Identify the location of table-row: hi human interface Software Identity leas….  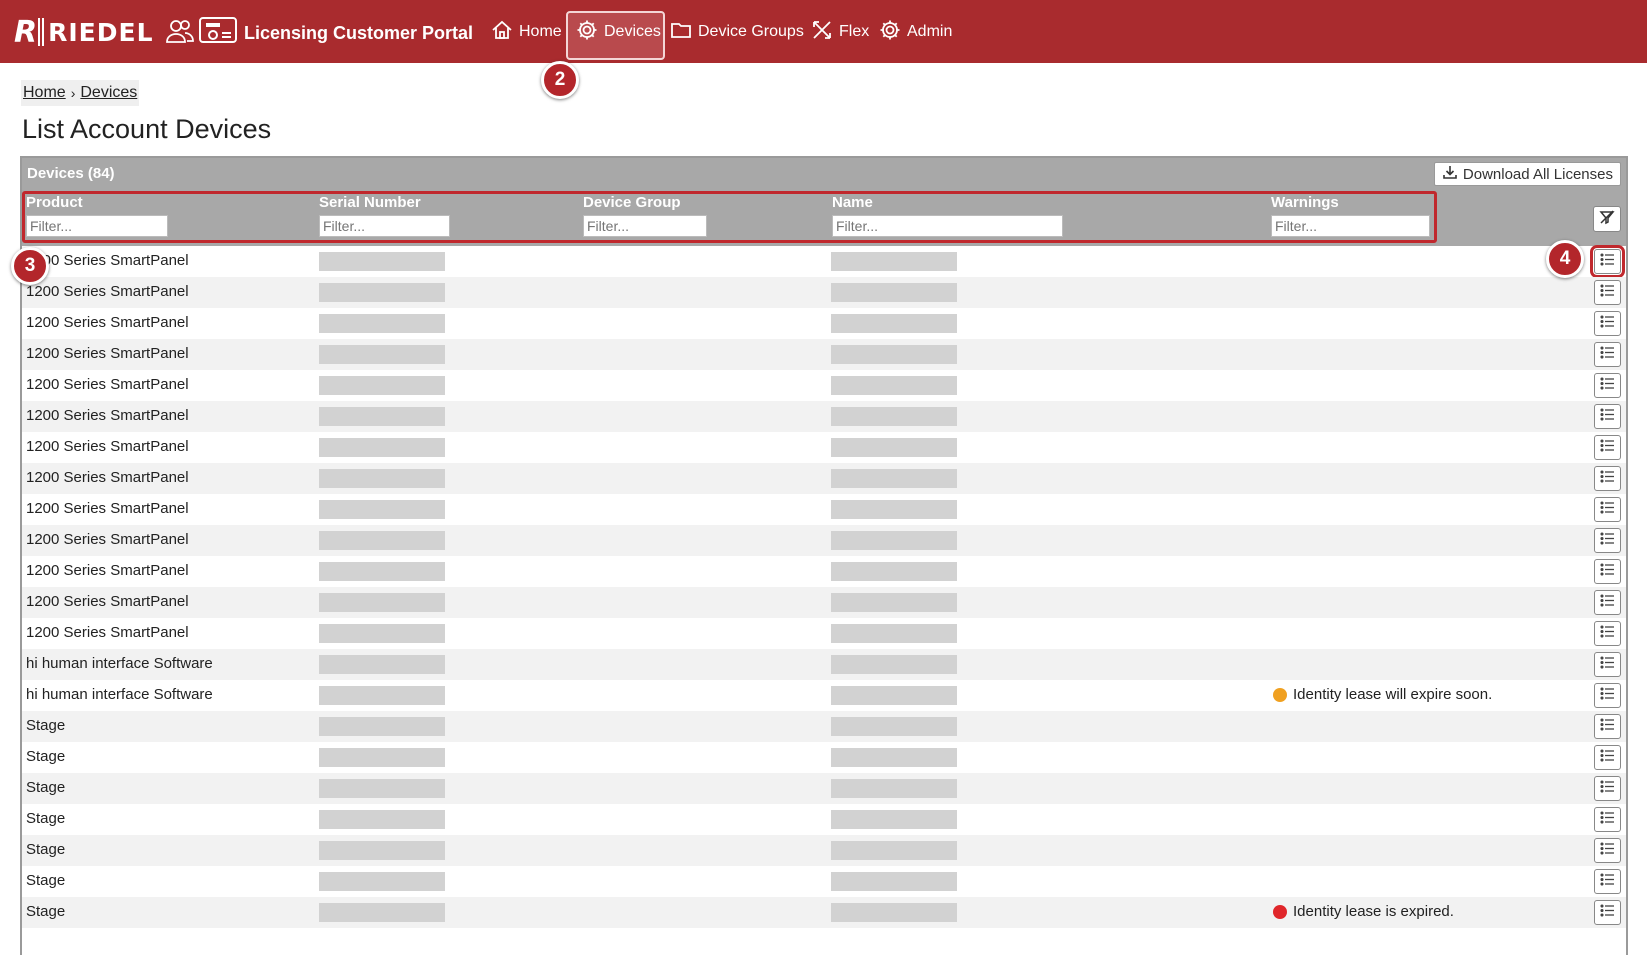
(824, 695).